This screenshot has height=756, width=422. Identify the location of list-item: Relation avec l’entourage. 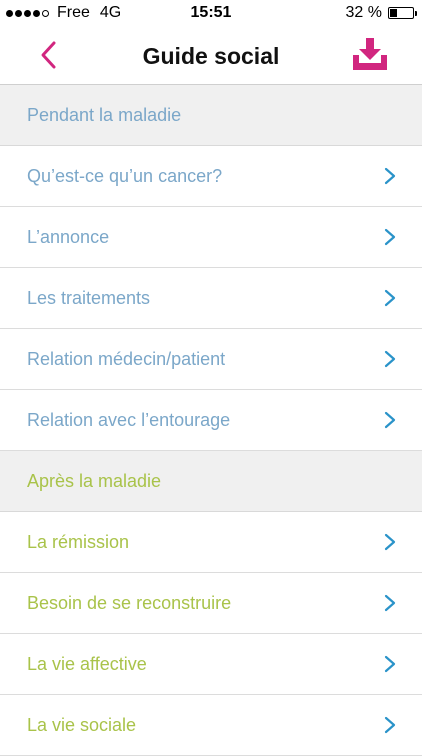
(211, 420).